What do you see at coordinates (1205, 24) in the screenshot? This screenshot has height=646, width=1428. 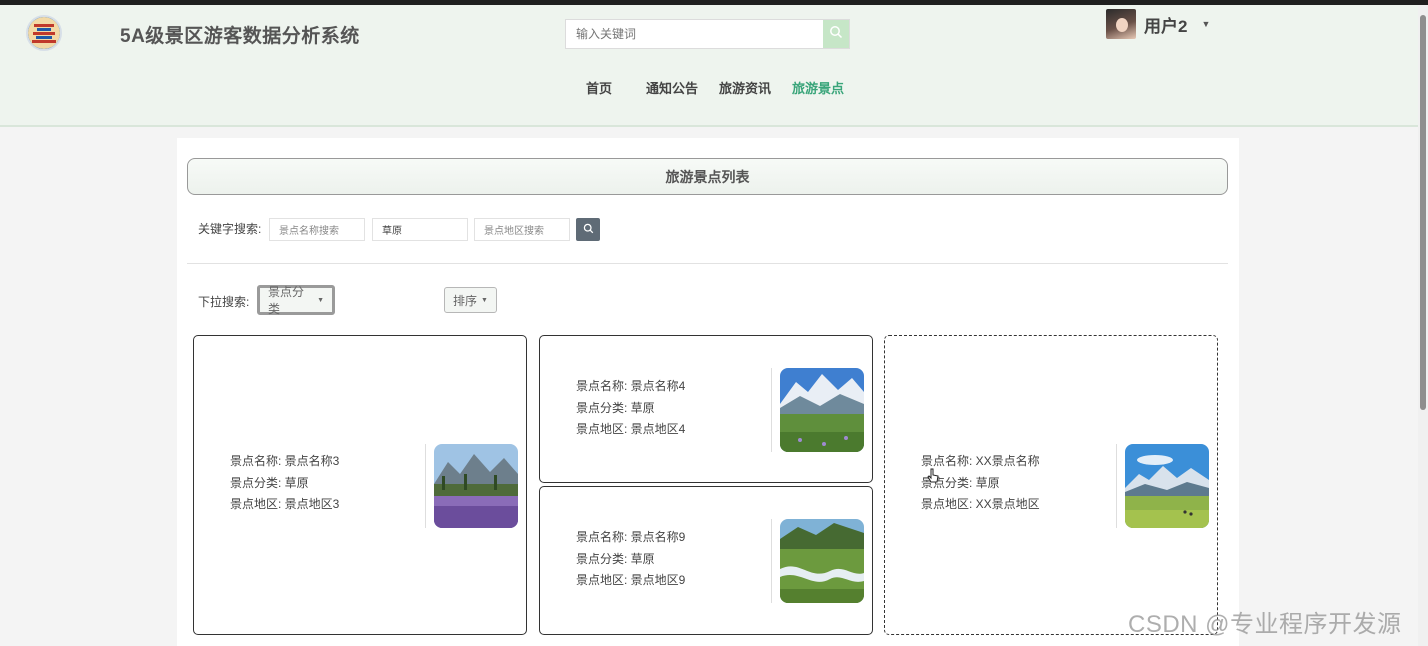 I see `chevron-down-icon: ▼` at bounding box center [1205, 24].